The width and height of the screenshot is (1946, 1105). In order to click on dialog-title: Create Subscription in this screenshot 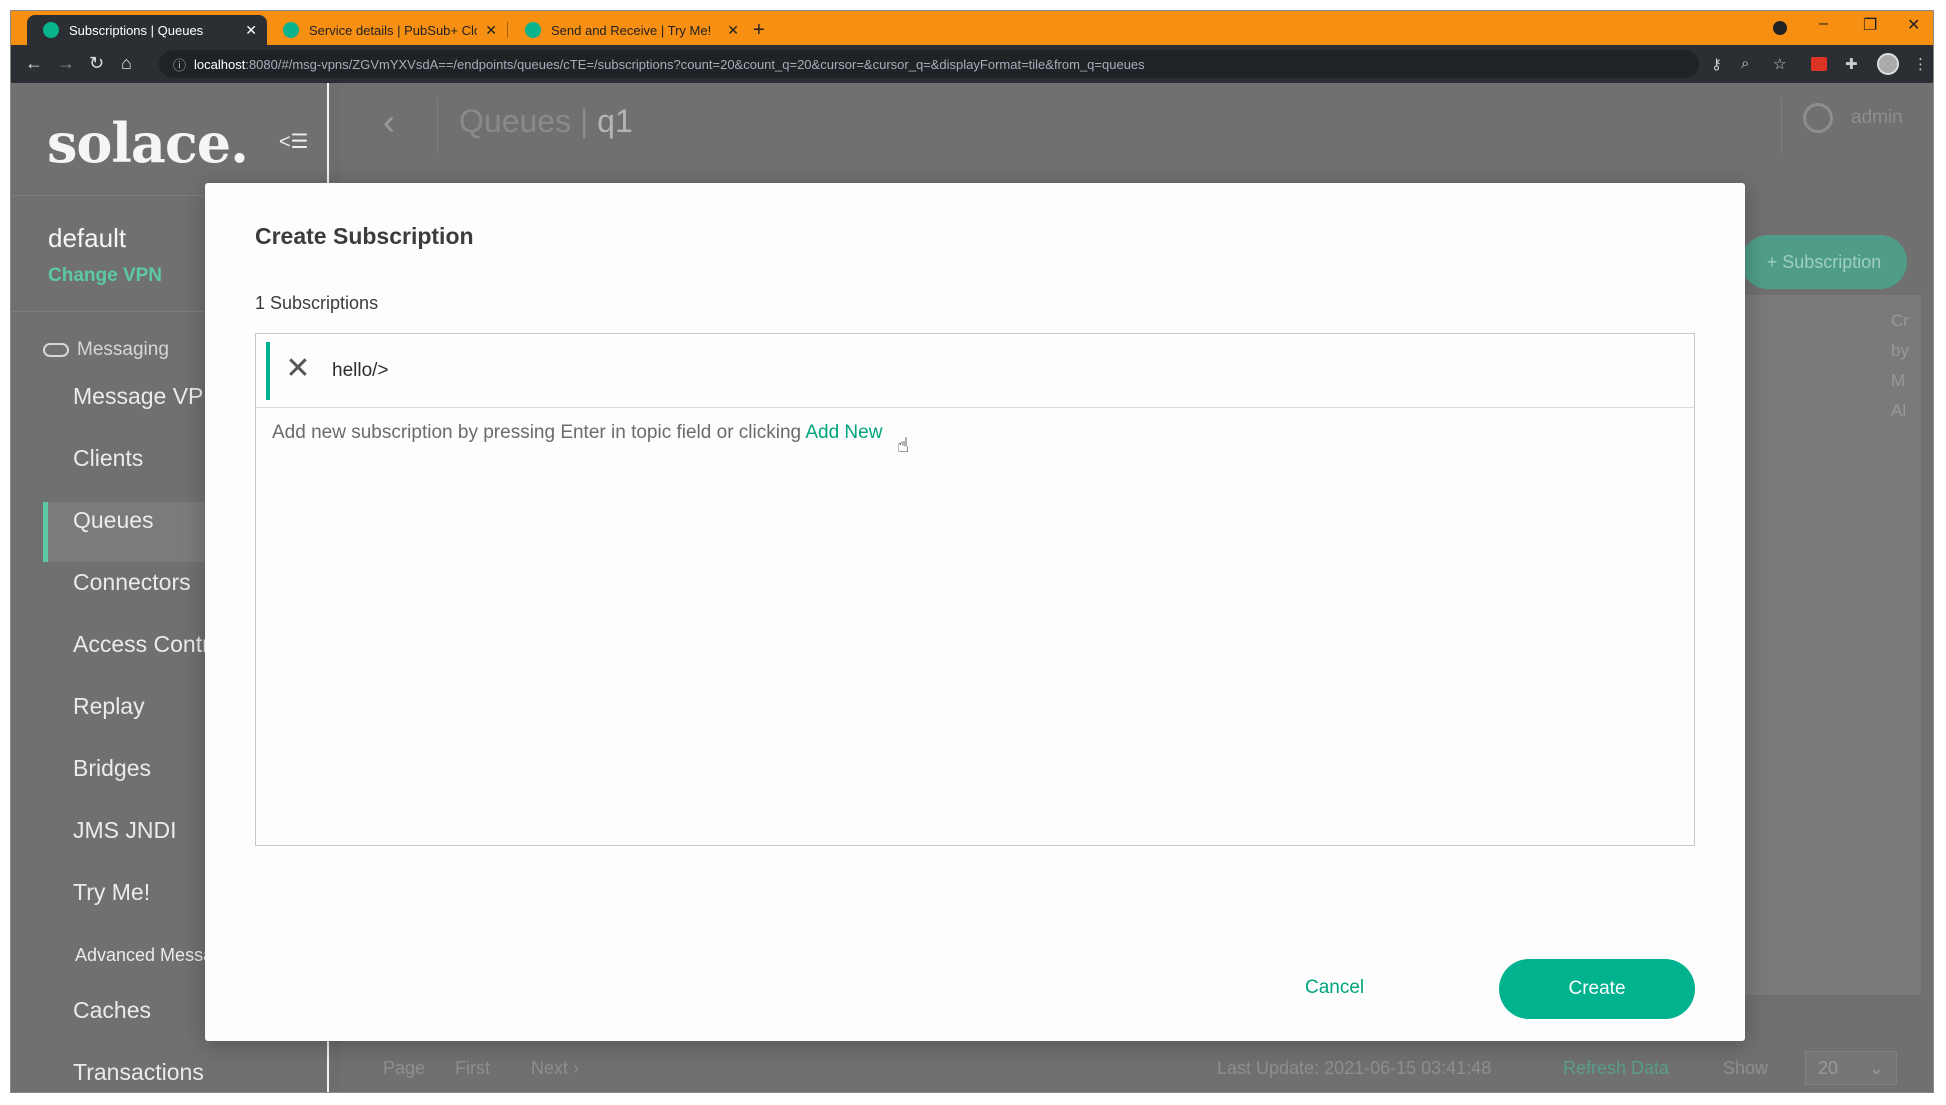, I will do `click(364, 236)`.